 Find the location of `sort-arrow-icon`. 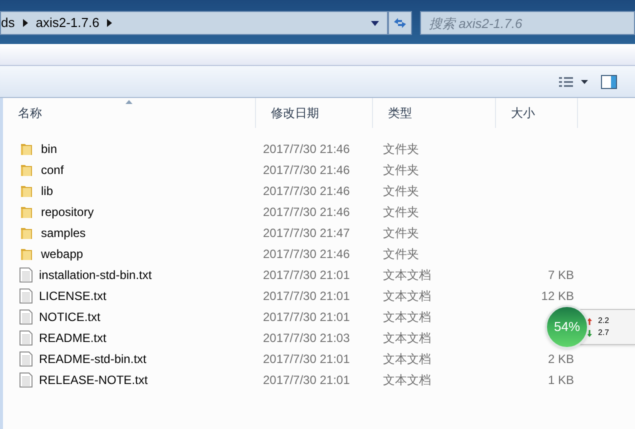

sort-arrow-icon is located at coordinates (129, 102).